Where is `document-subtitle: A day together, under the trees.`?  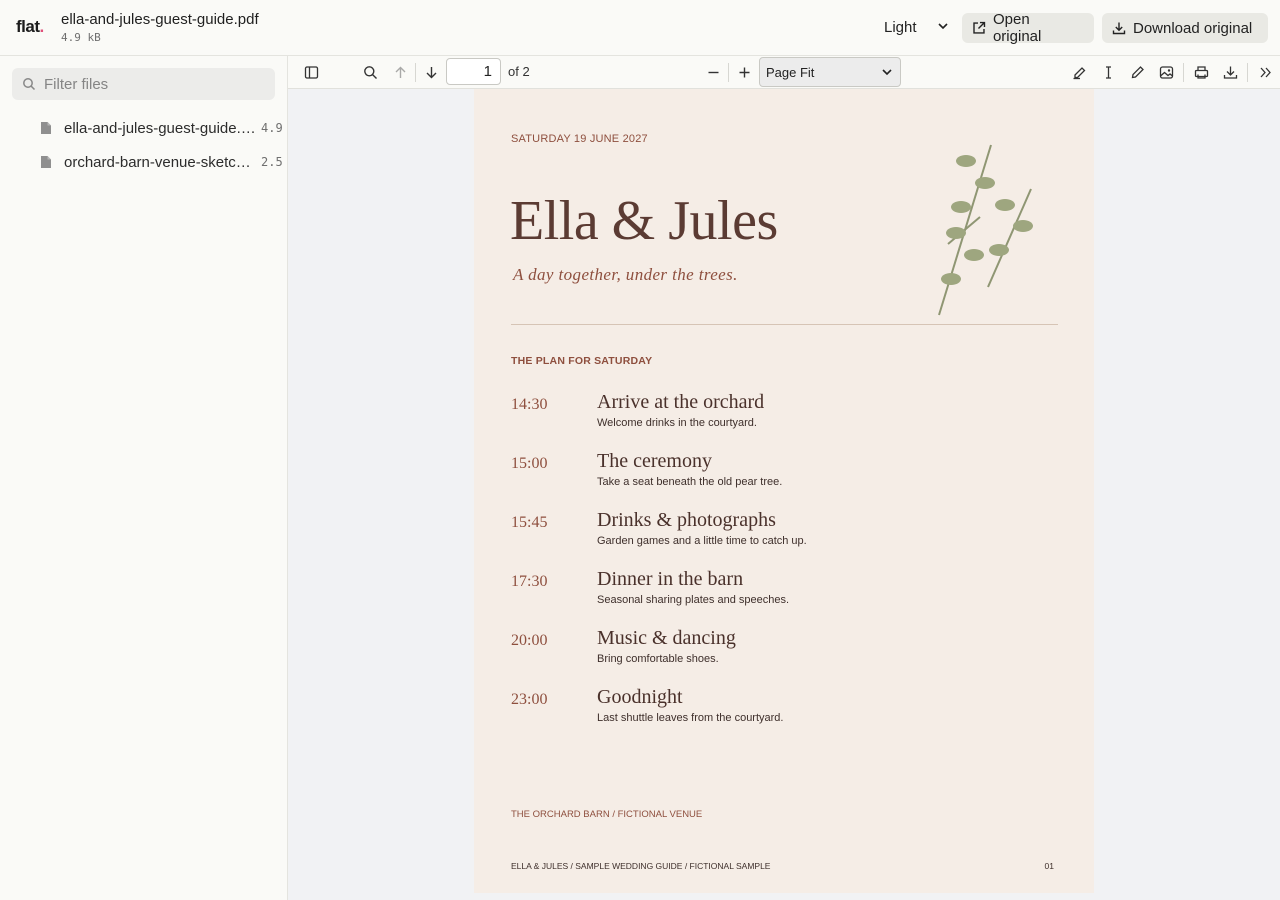
document-subtitle: A day together, under the trees. is located at coordinates (625, 274).